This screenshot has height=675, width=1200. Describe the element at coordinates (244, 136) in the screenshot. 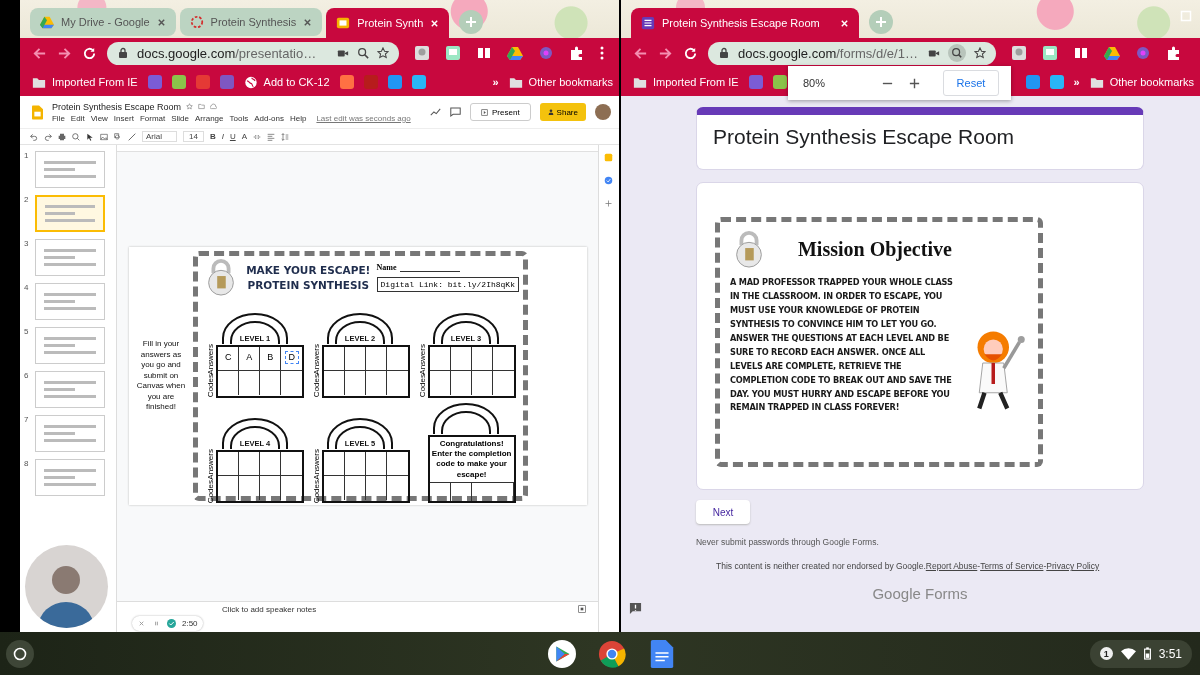

I see `format-button: A` at that location.